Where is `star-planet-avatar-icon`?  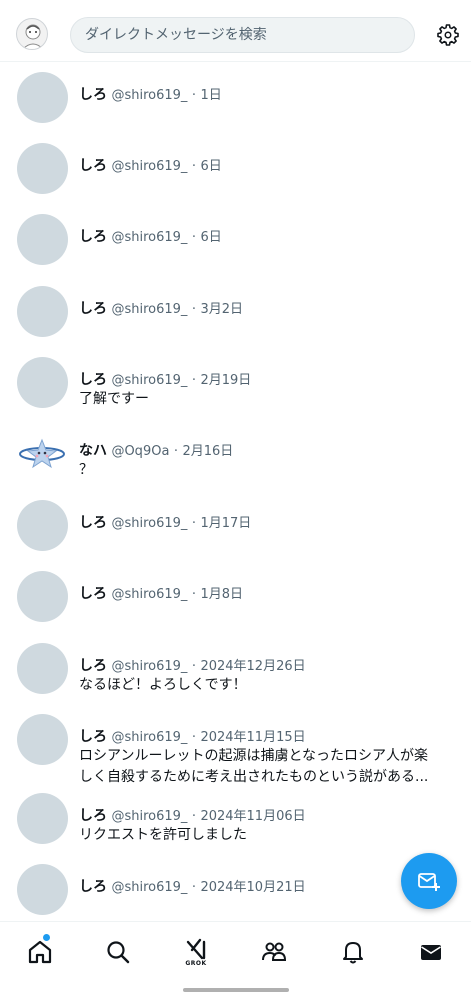
star-planet-avatar-icon is located at coordinates (42, 453).